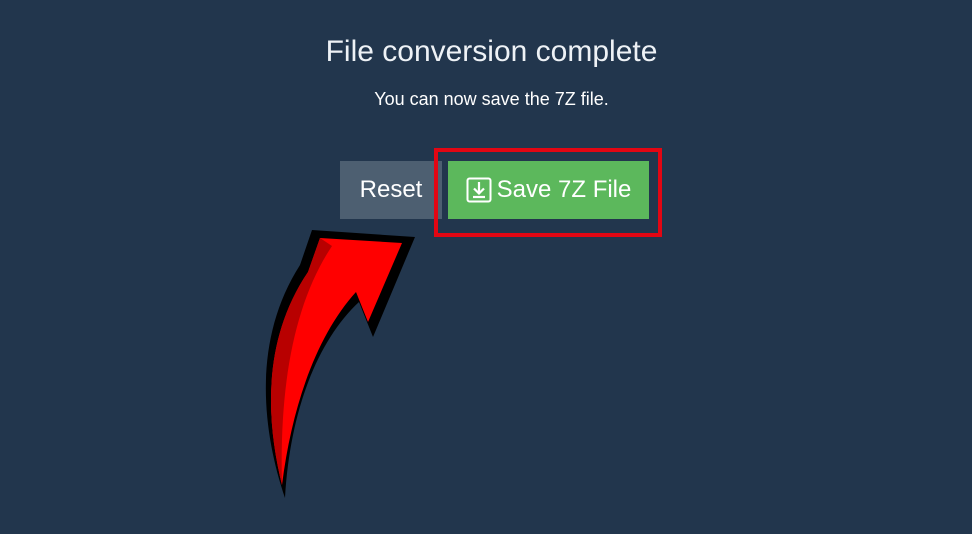 The height and width of the screenshot is (534, 972). I want to click on save-7z-file-button: Save 7Z File, so click(548, 190).